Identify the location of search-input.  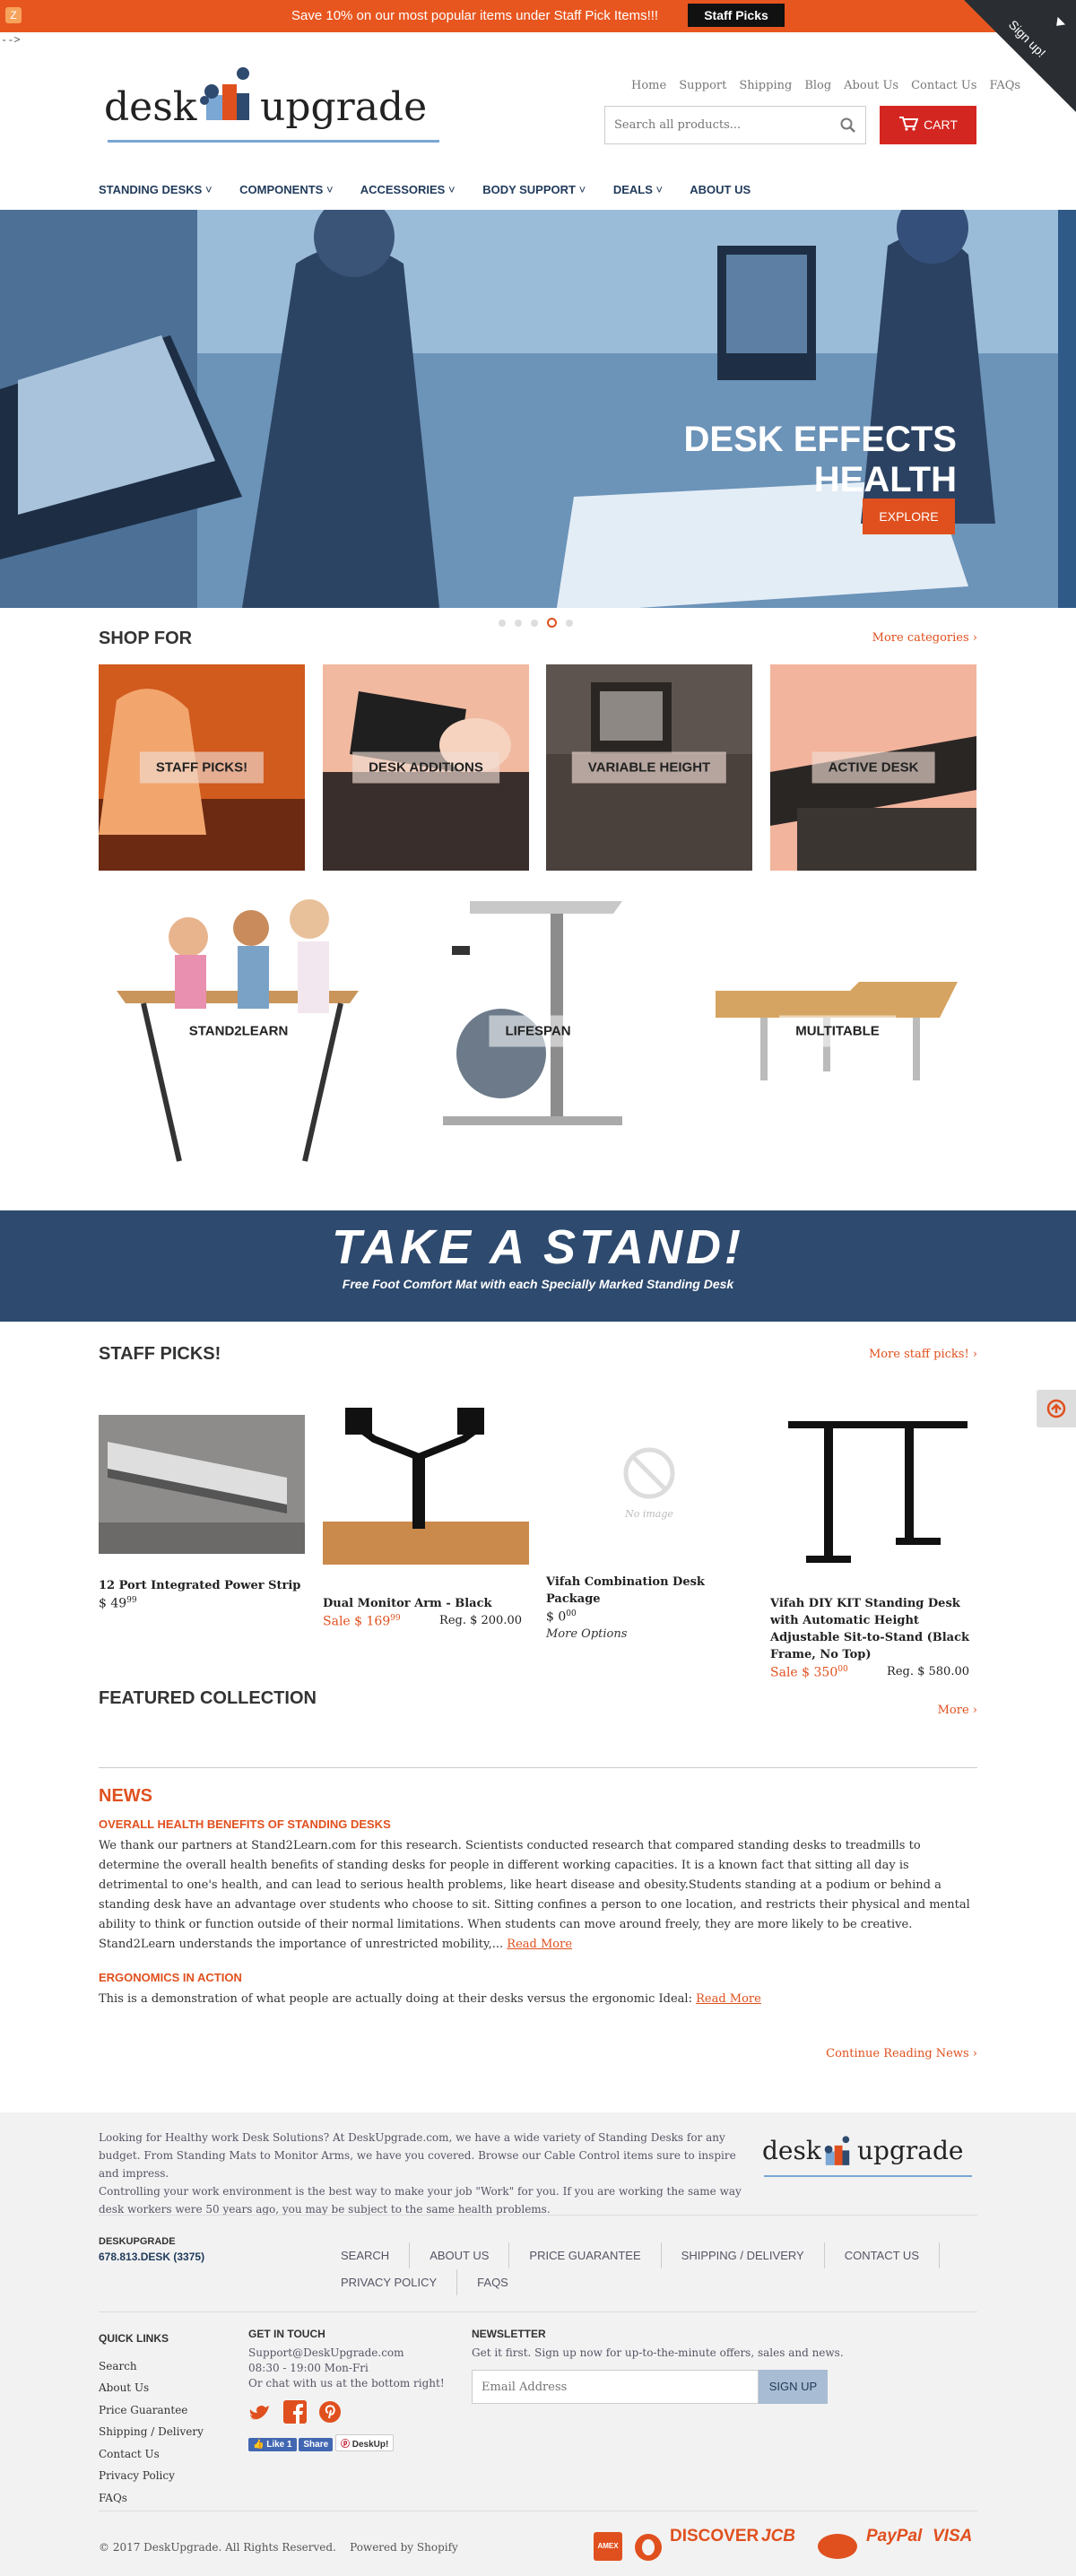
(712, 125).